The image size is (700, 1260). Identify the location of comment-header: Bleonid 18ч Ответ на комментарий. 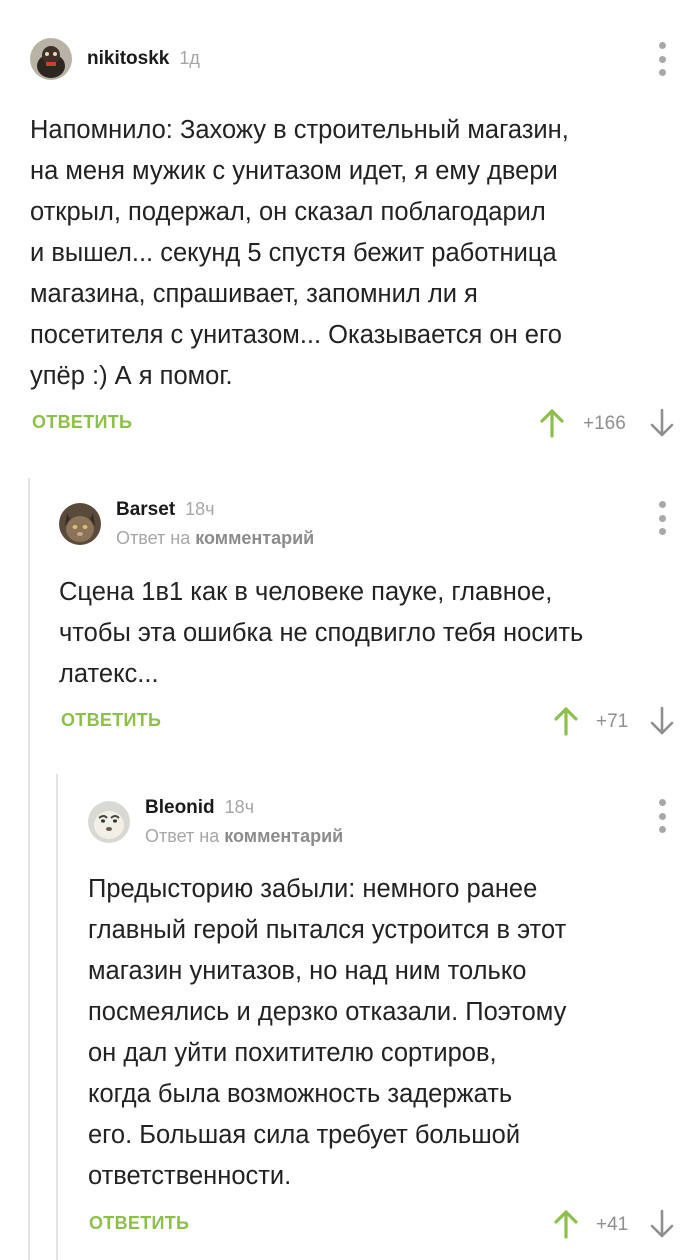
(215, 822).